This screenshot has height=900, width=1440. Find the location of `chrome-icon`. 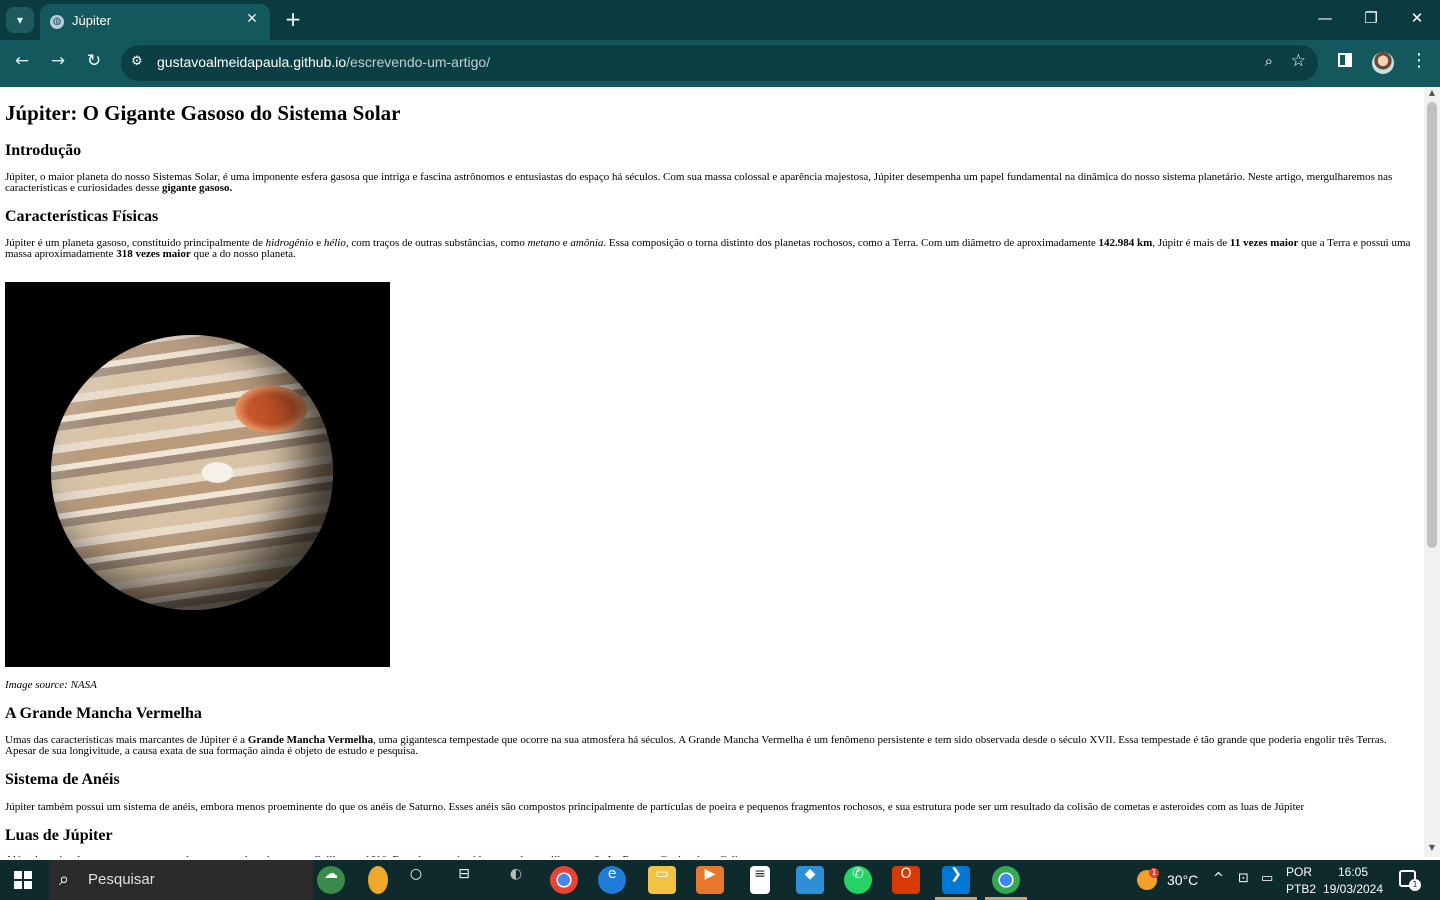

chrome-icon is located at coordinates (564, 880).